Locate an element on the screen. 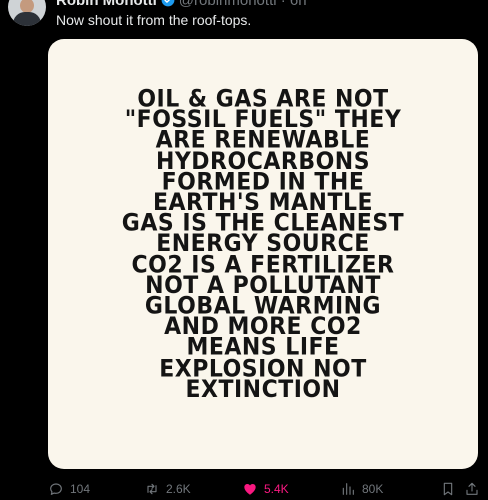 This screenshot has height=500, width=488. repost-icon is located at coordinates (152, 489).